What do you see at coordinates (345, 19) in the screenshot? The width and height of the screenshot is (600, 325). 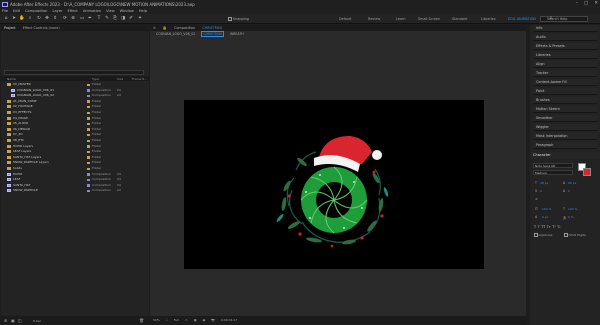 I see `workspace-default: Default` at bounding box center [345, 19].